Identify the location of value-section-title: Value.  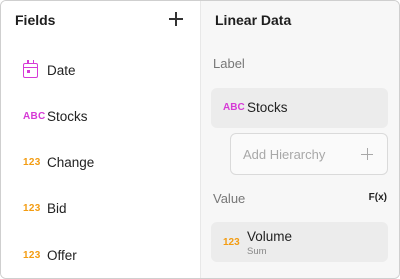
(229, 198).